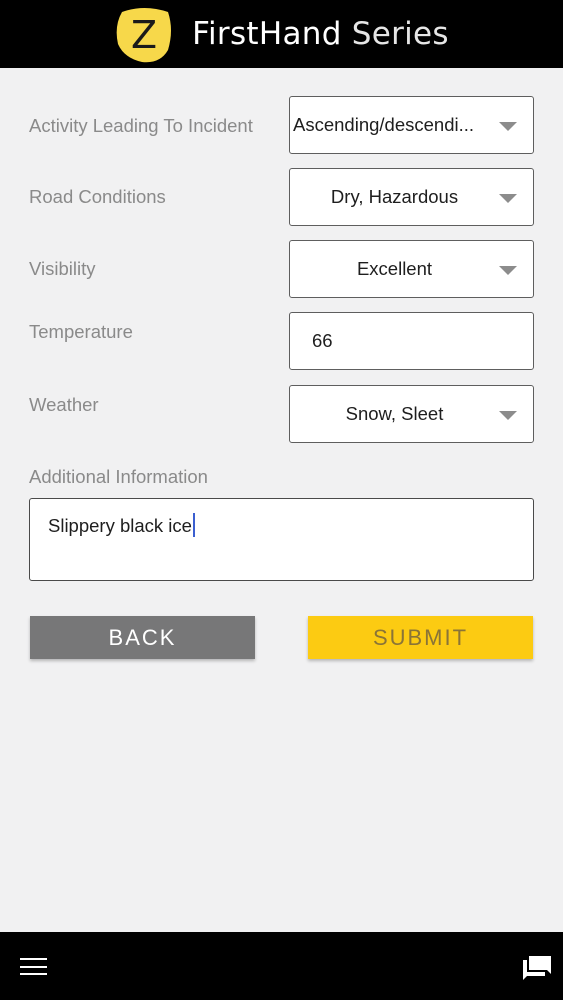 This screenshot has width=563, height=1000. Describe the element at coordinates (394, 268) in the screenshot. I see `visibility-value: Excellent` at that location.